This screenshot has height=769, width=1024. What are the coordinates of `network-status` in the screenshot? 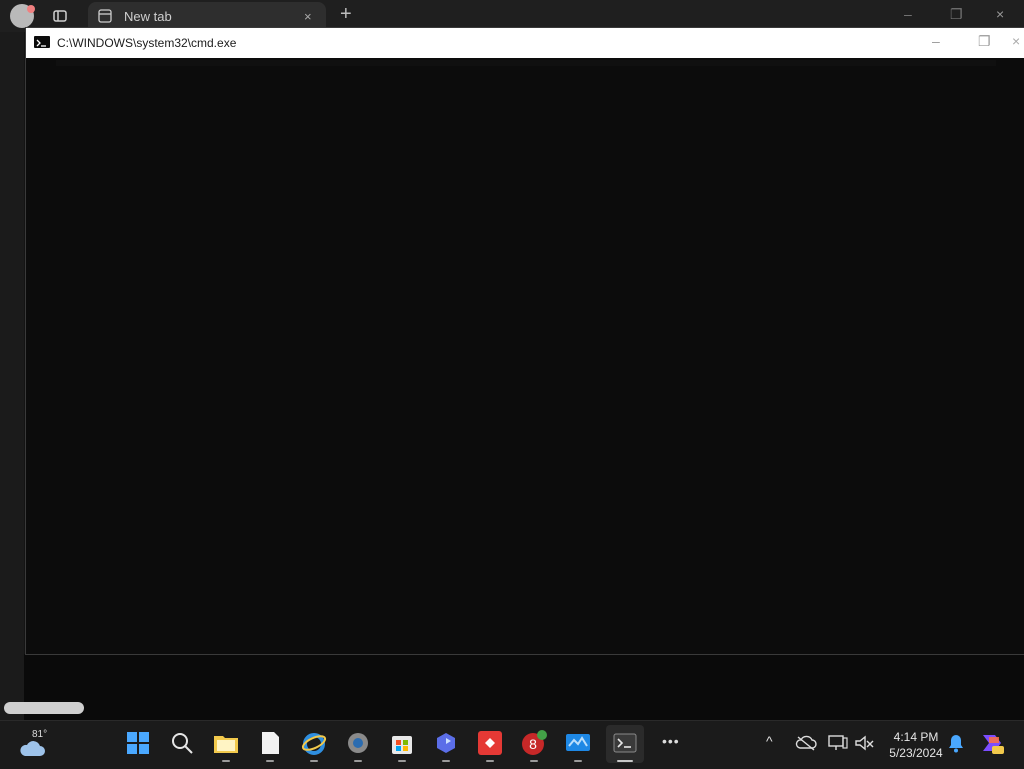 It's located at (838, 743).